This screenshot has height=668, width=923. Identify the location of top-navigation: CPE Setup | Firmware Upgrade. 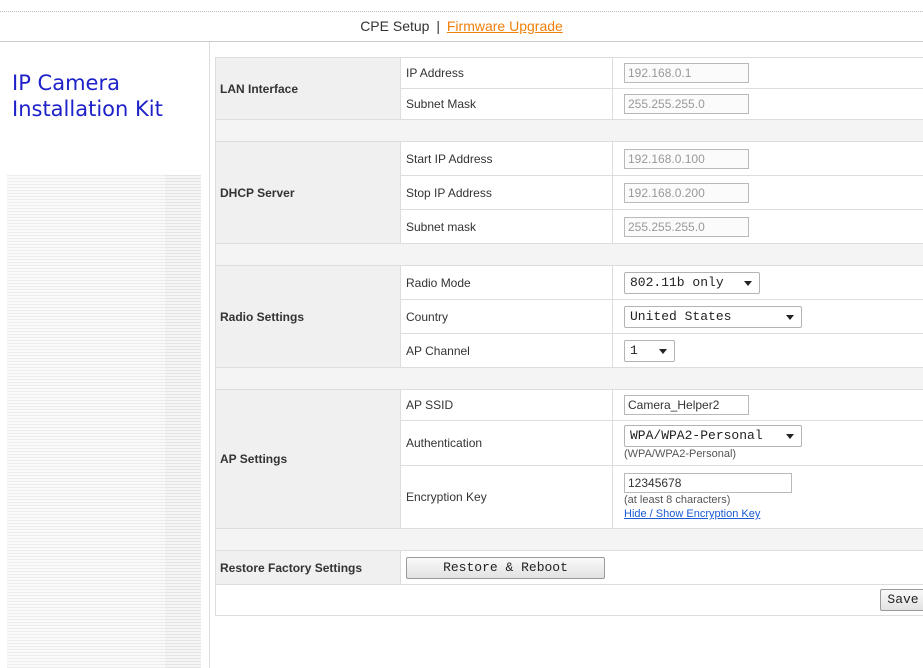
(461, 29).